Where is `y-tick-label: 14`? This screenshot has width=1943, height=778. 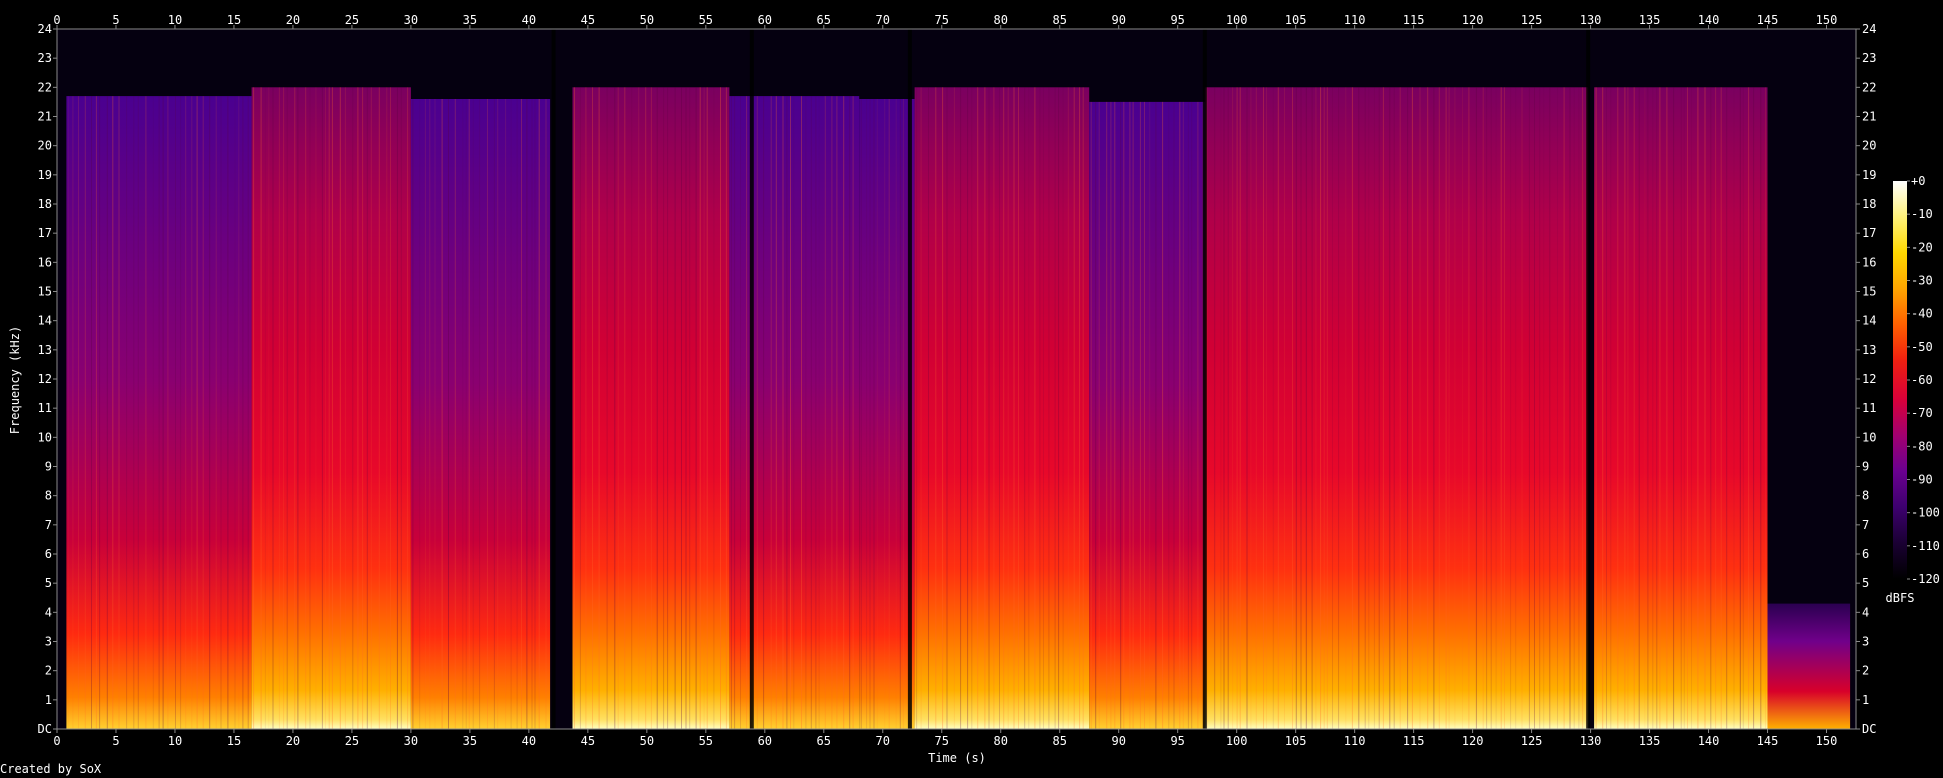 y-tick-label: 14 is located at coordinates (45, 321).